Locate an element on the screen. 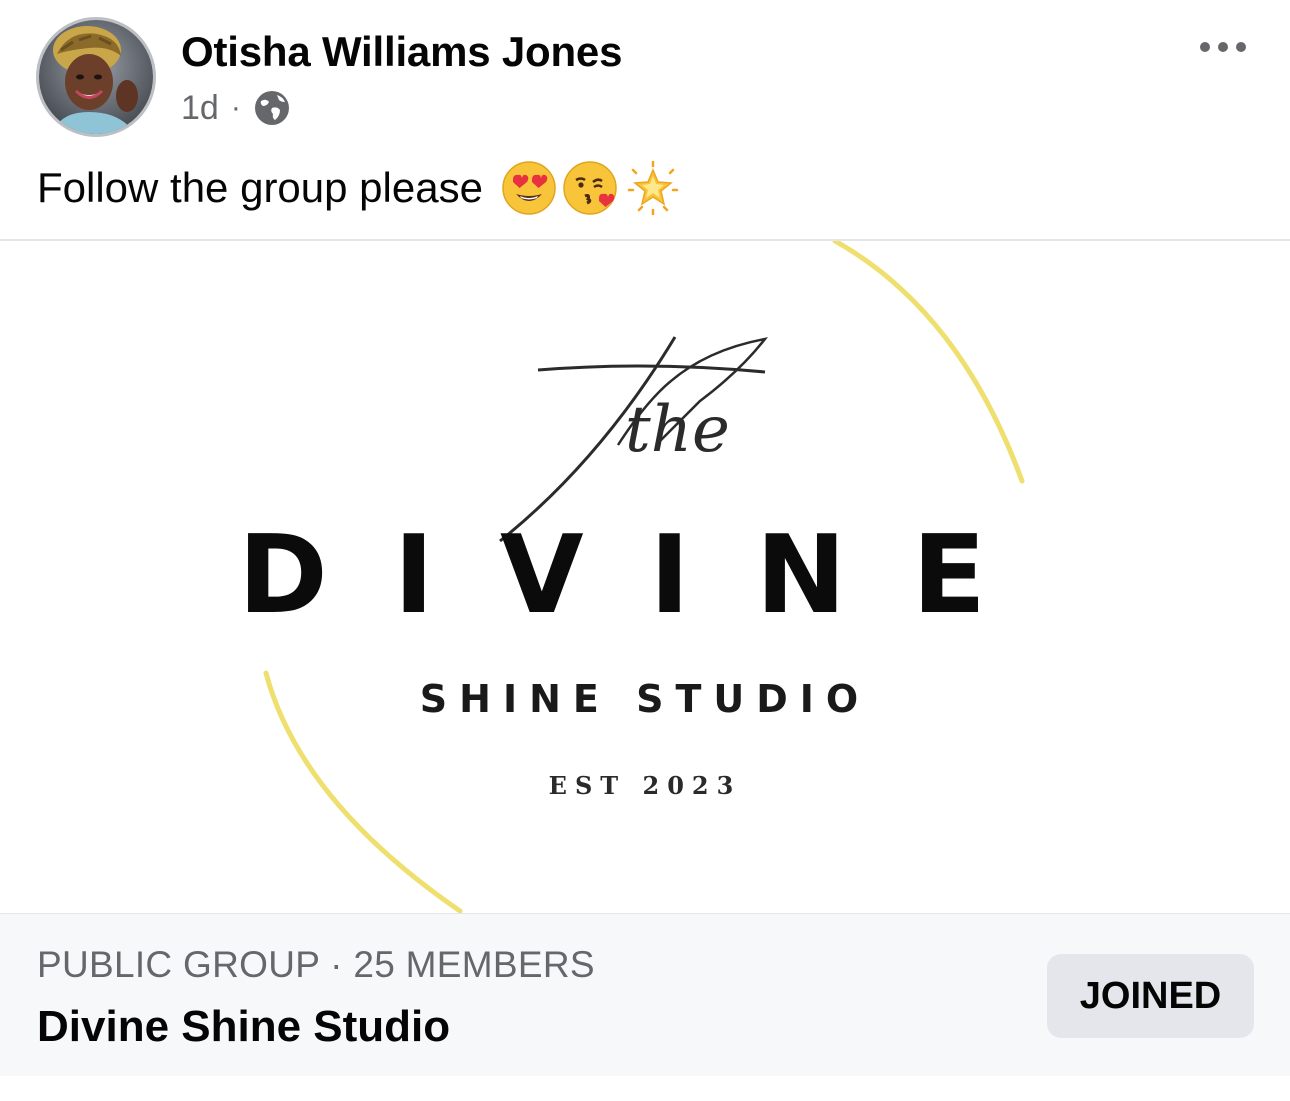 The image size is (1290, 1101). more-options-button is located at coordinates (1223, 47).